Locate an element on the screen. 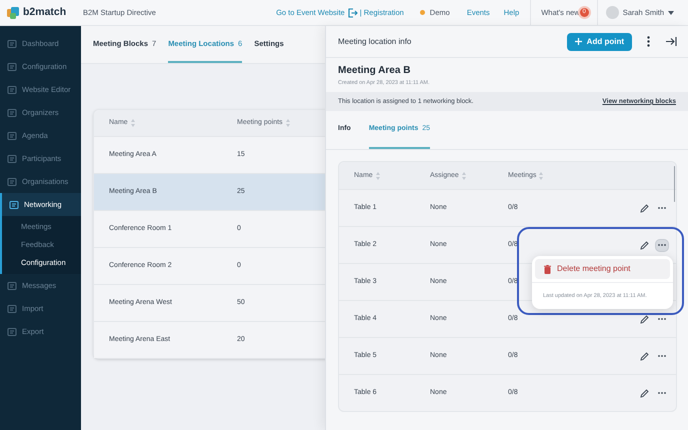 The image size is (688, 430). plus-icon is located at coordinates (578, 41).